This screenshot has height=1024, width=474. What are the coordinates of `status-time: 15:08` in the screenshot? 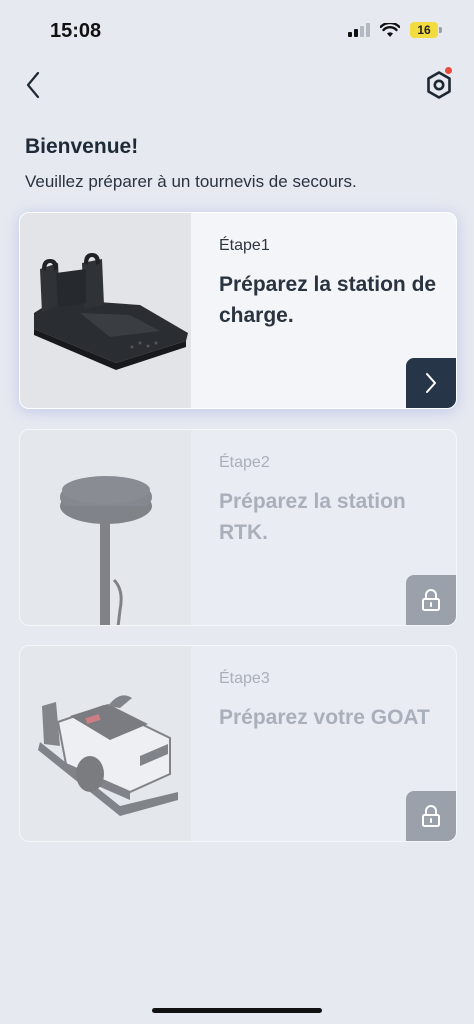 It's located at (76, 31).